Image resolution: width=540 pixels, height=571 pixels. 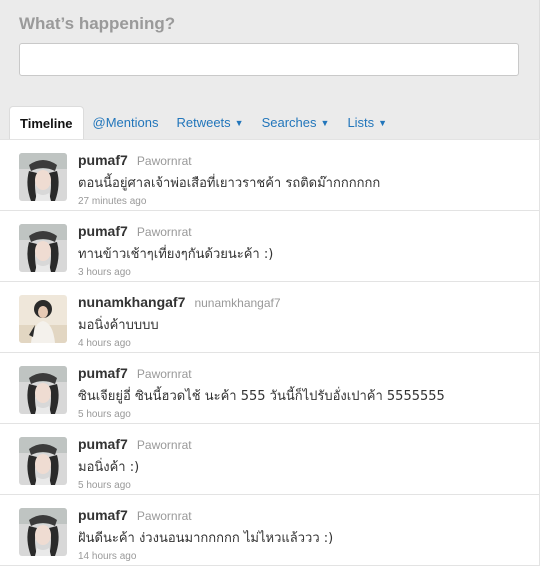 What do you see at coordinates (289, 122) in the screenshot?
I see `tab-label: Searches` at bounding box center [289, 122].